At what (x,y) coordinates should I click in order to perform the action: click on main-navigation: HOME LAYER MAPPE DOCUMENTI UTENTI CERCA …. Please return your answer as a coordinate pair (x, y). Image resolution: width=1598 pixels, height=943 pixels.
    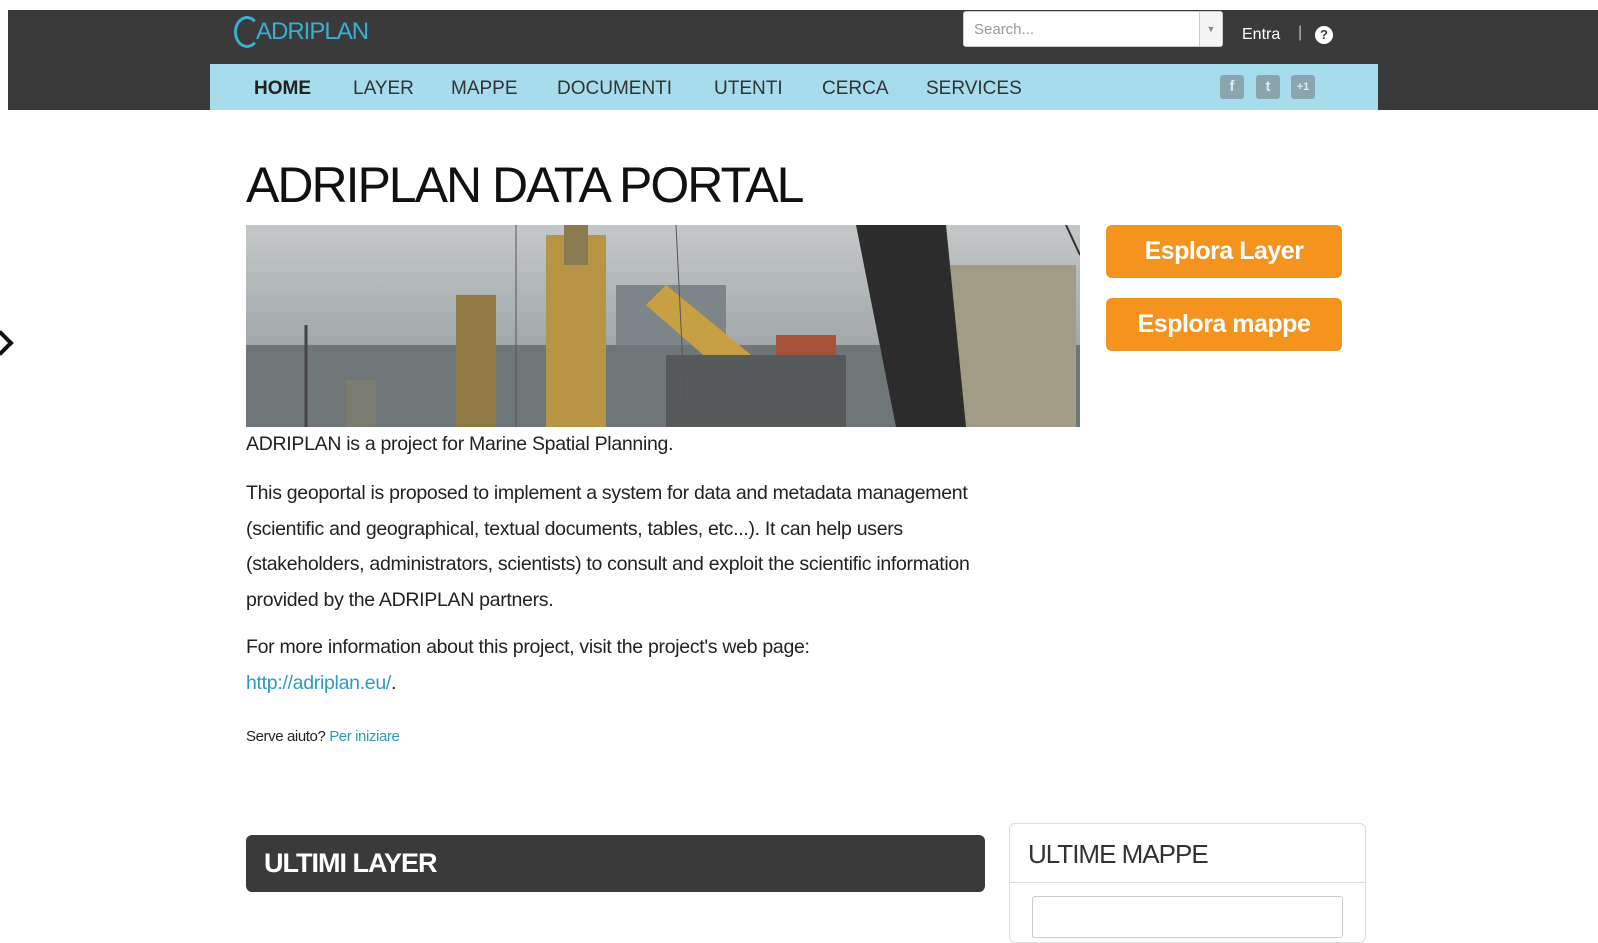
    Looking at the image, I should click on (794, 87).